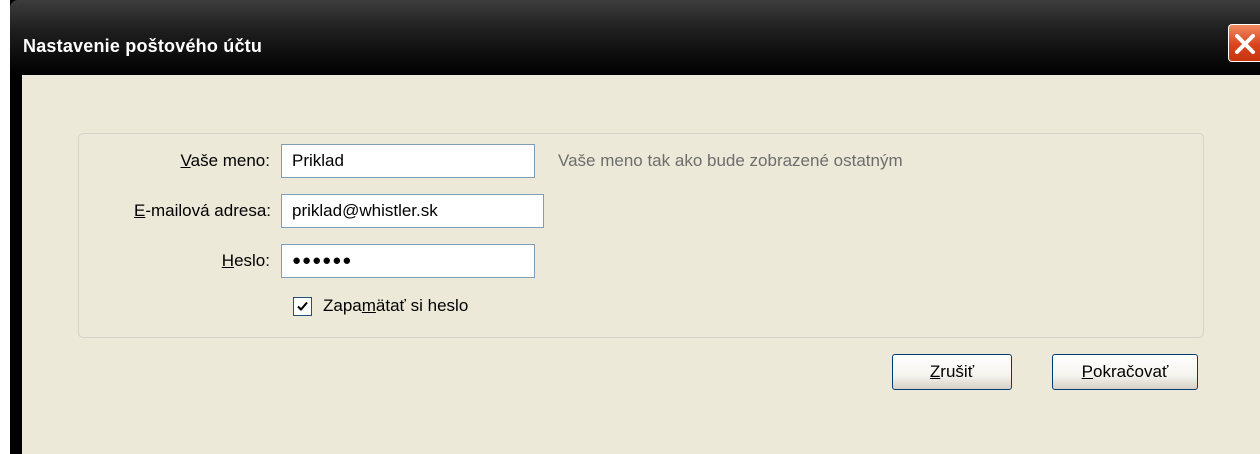 This screenshot has width=1260, height=454. I want to click on continue-button: Pokračovať, so click(1125, 372).